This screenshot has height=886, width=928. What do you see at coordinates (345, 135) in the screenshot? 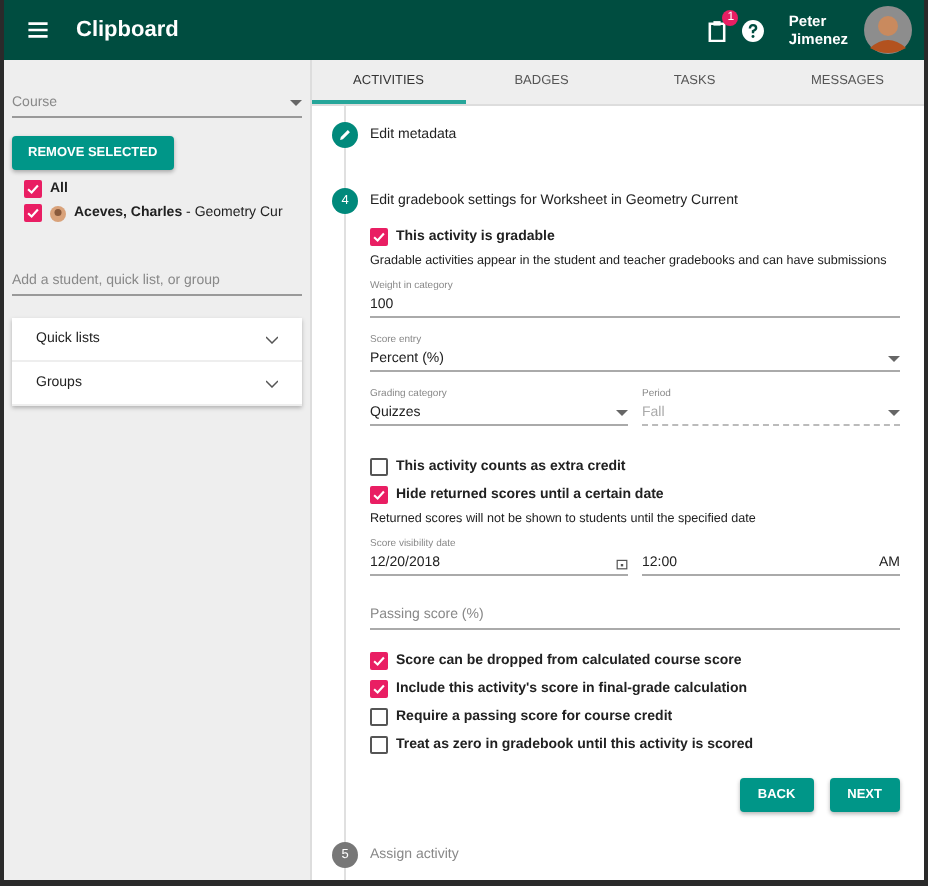
I see `pencil-icon` at bounding box center [345, 135].